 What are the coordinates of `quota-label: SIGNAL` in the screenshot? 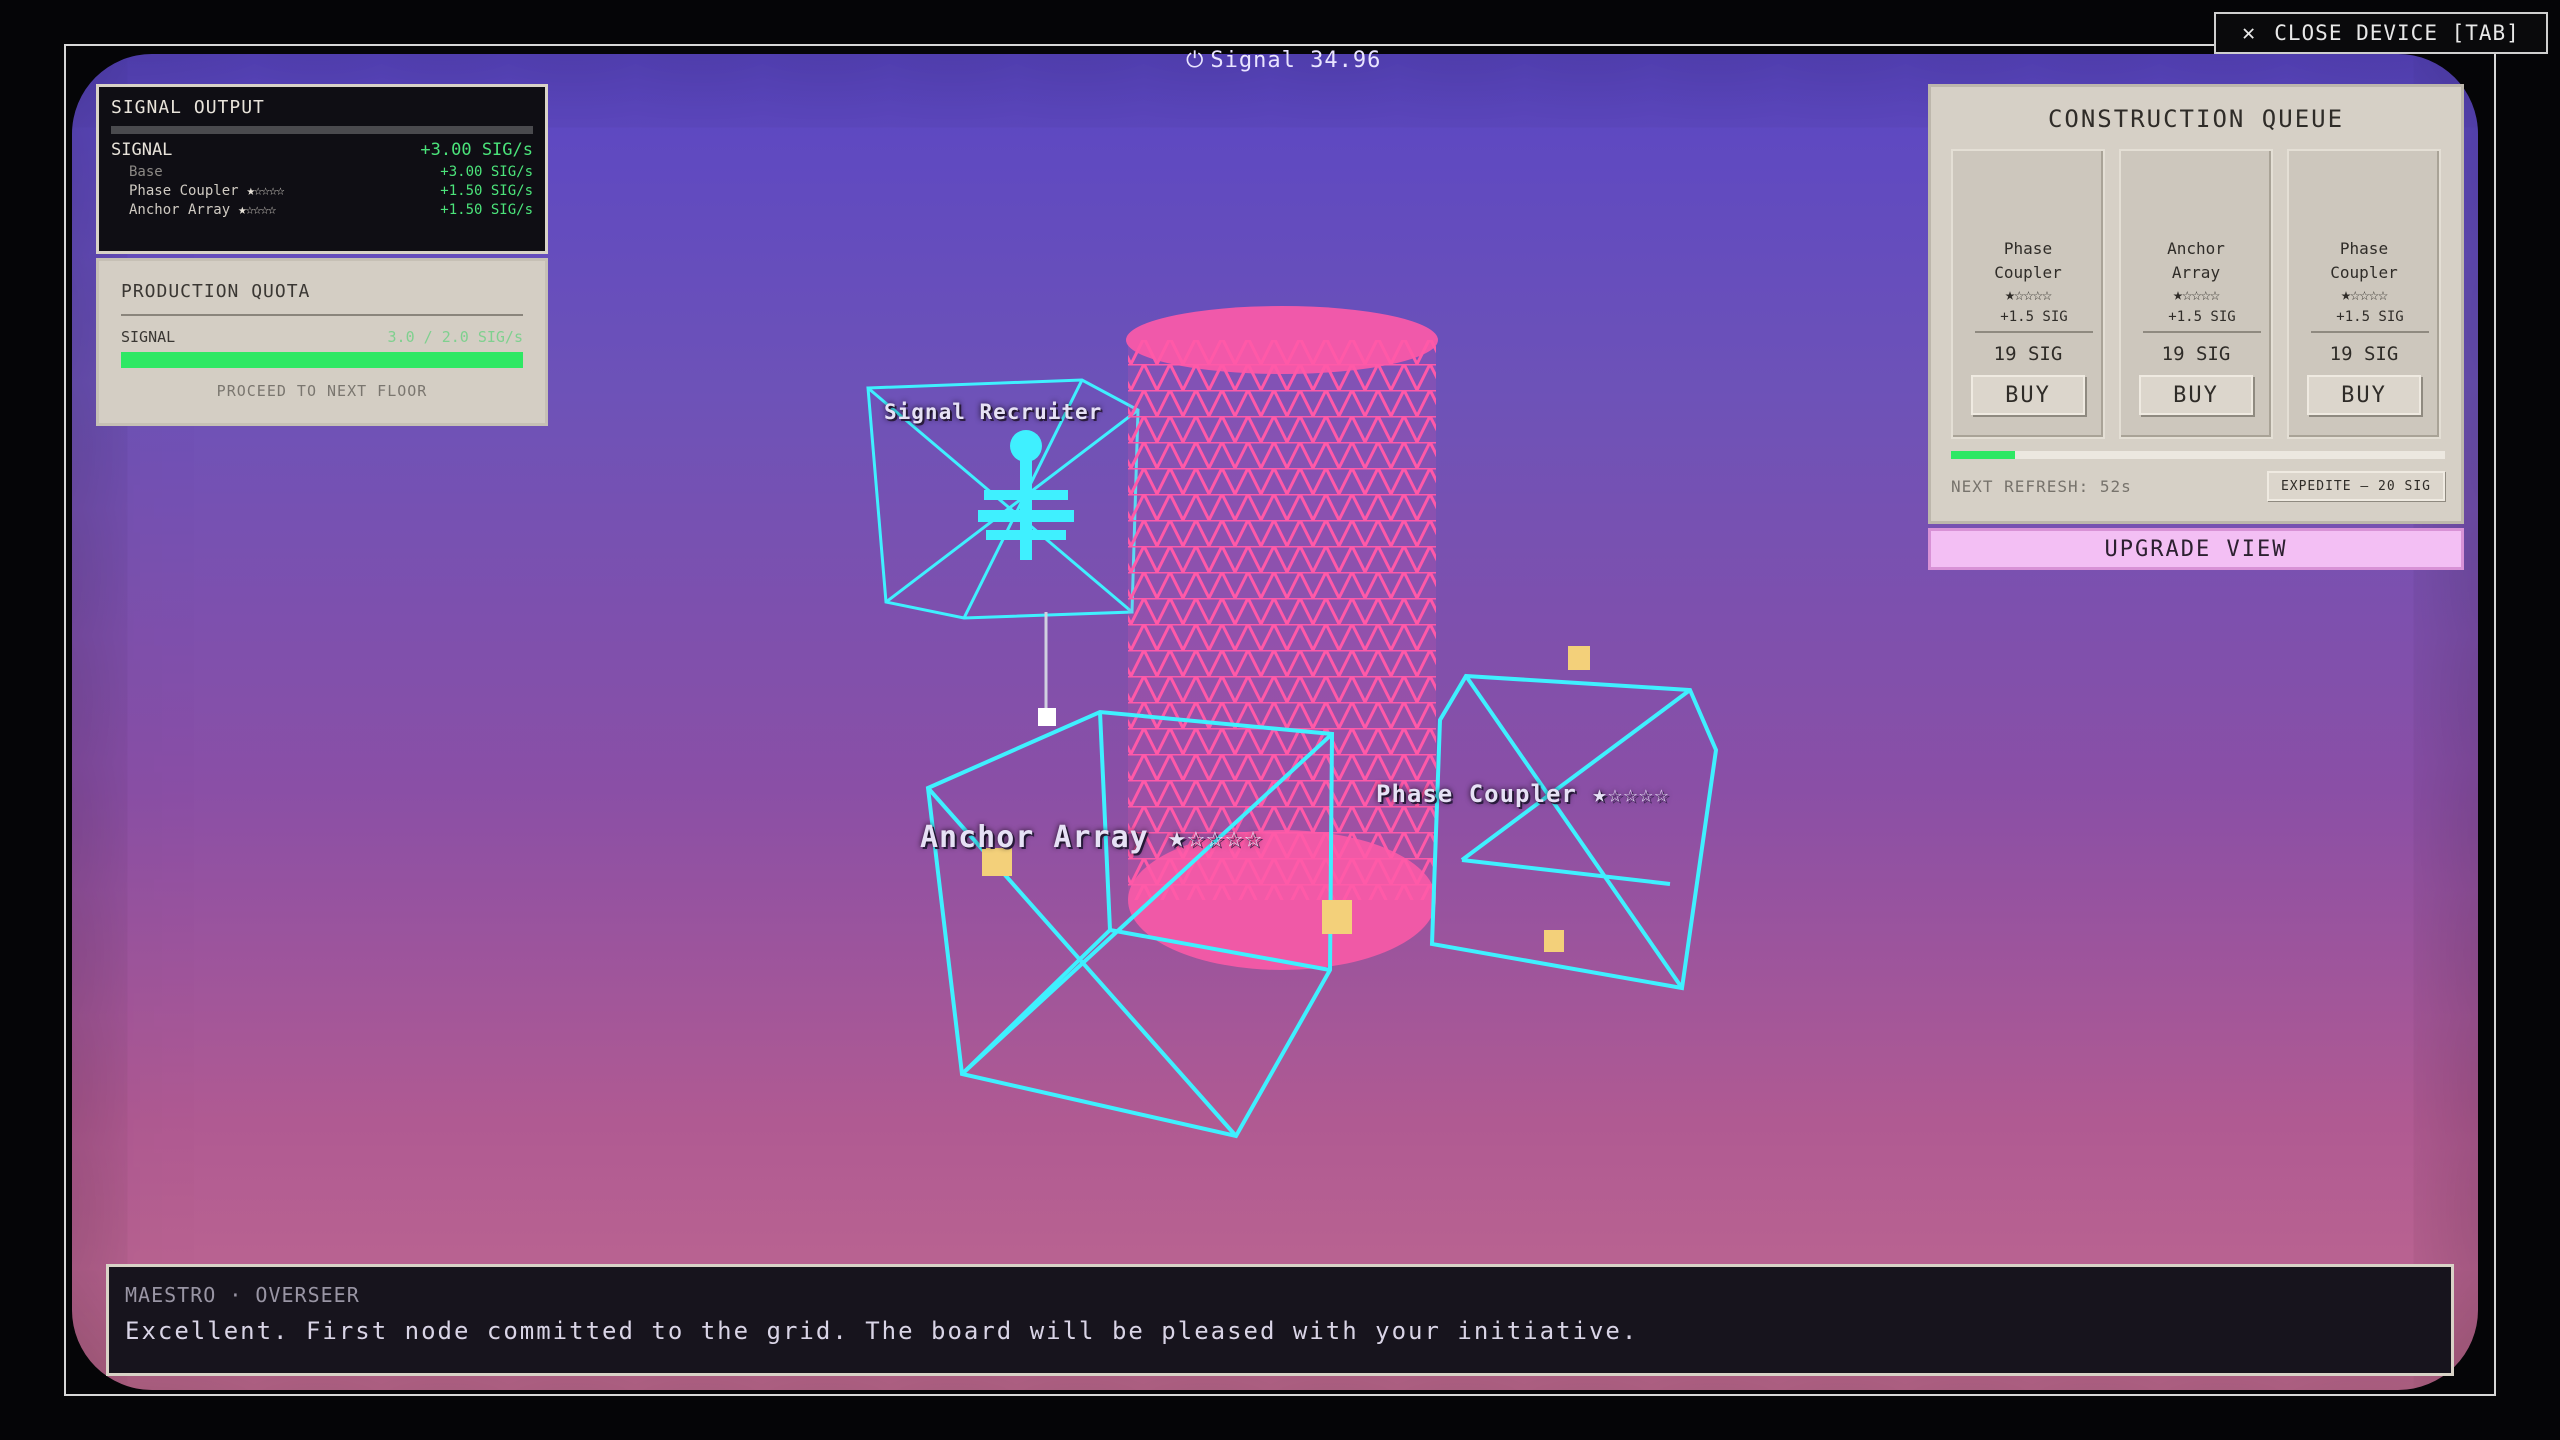 It's located at (148, 337).